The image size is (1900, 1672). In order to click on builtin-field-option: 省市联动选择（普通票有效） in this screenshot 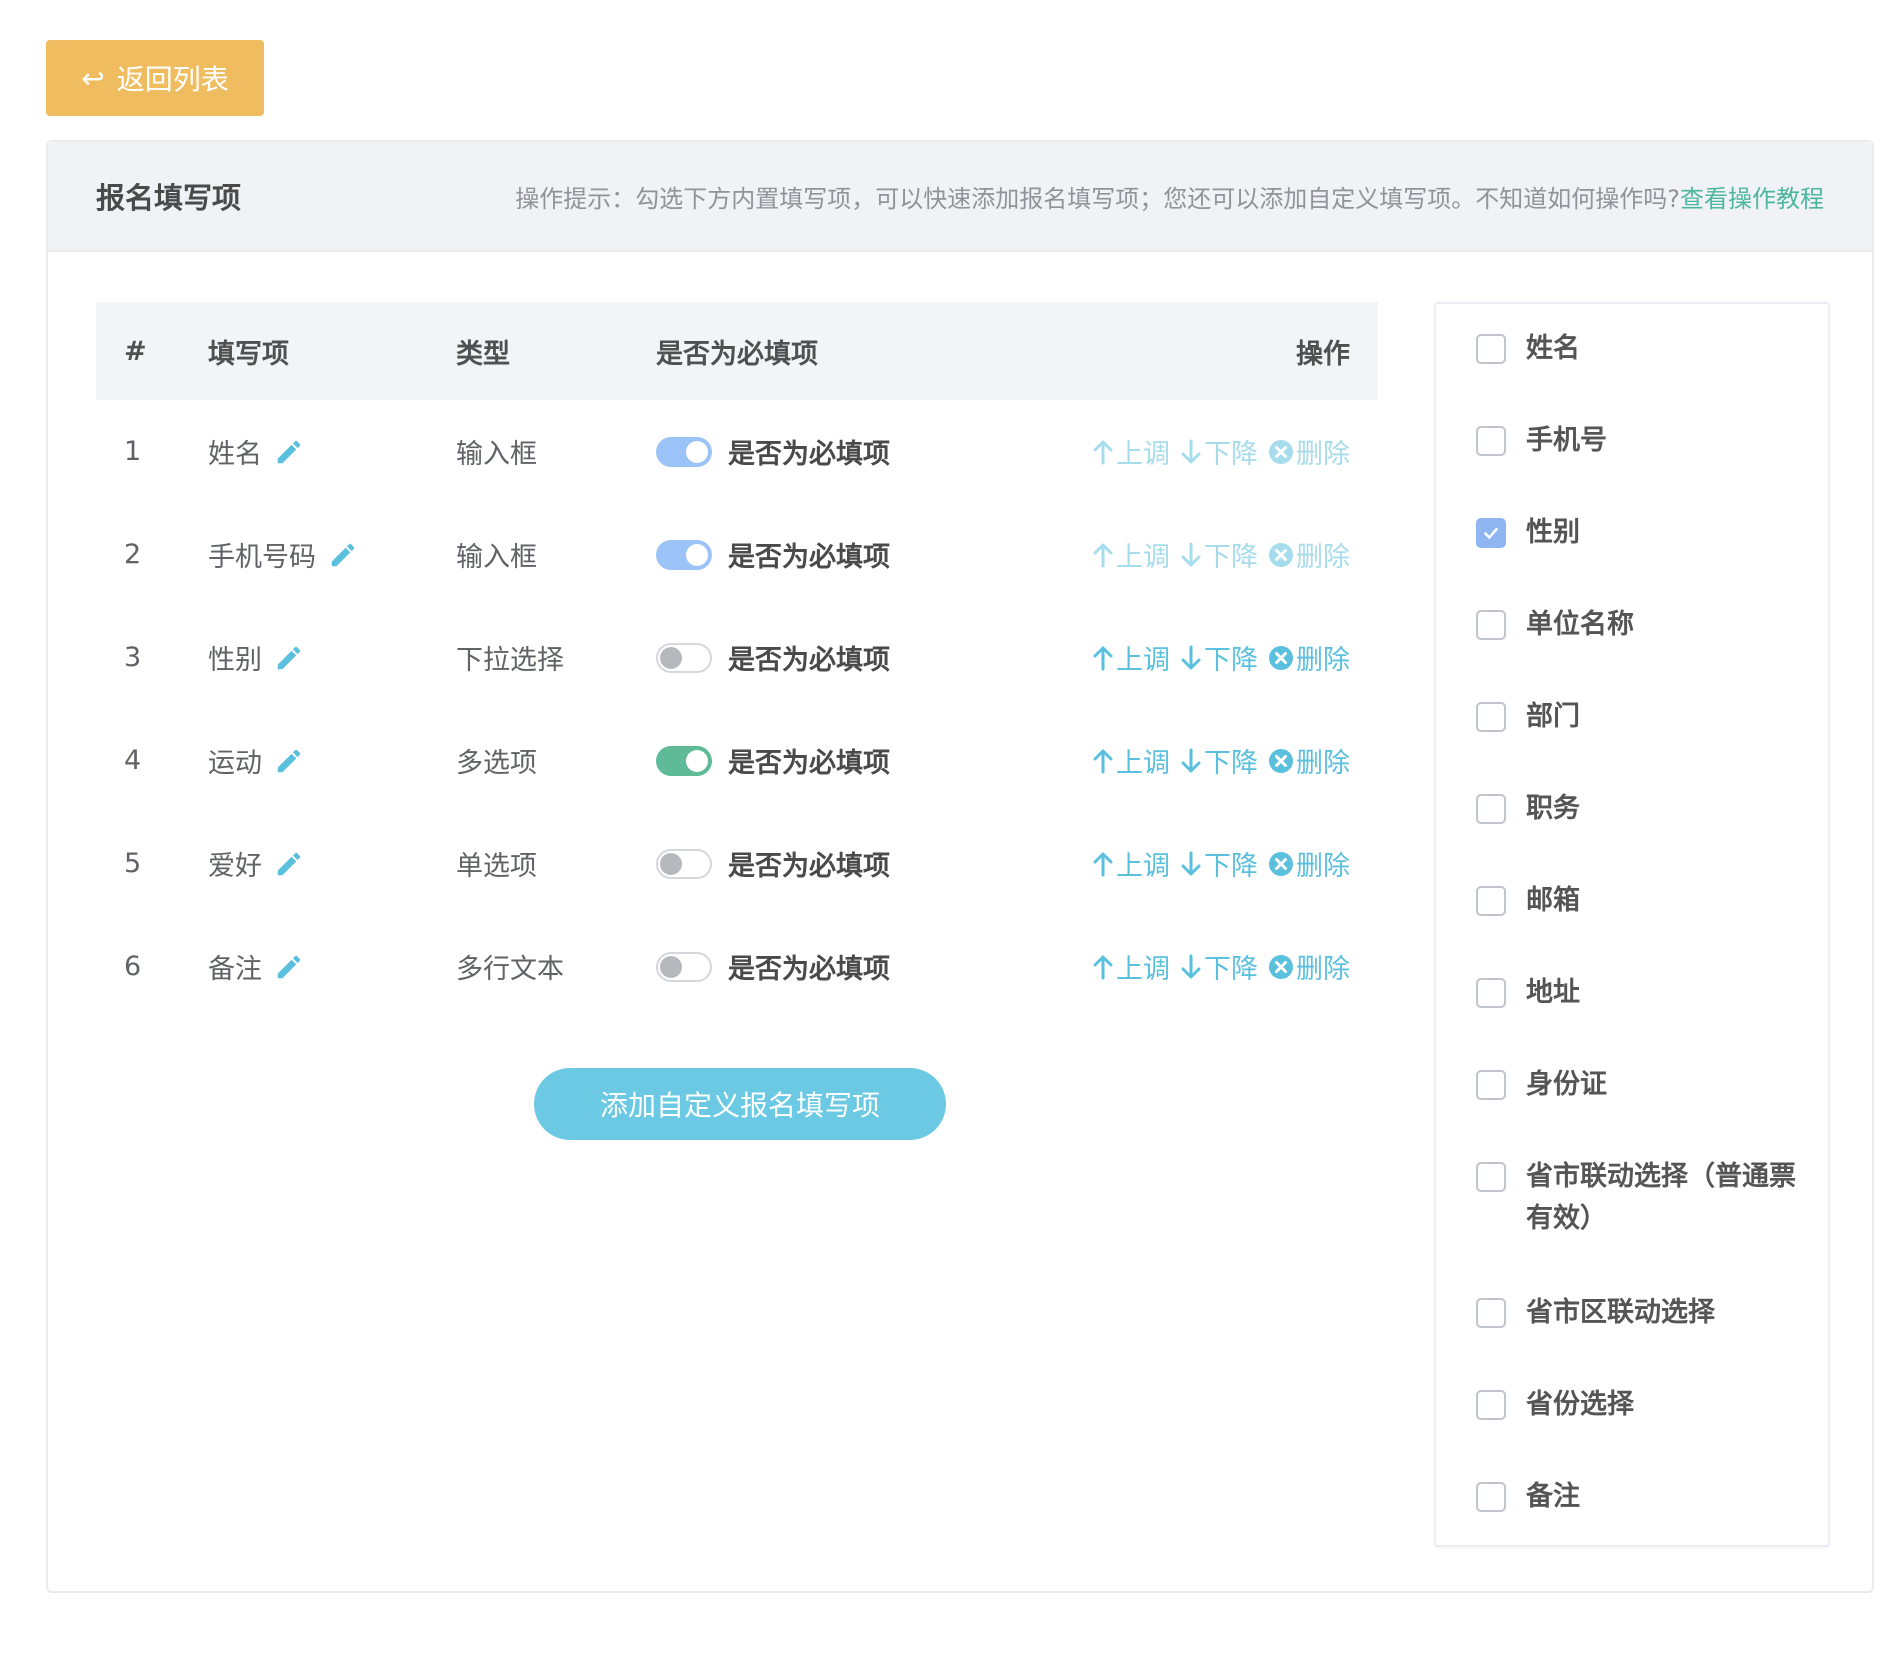, I will do `click(1641, 1198)`.